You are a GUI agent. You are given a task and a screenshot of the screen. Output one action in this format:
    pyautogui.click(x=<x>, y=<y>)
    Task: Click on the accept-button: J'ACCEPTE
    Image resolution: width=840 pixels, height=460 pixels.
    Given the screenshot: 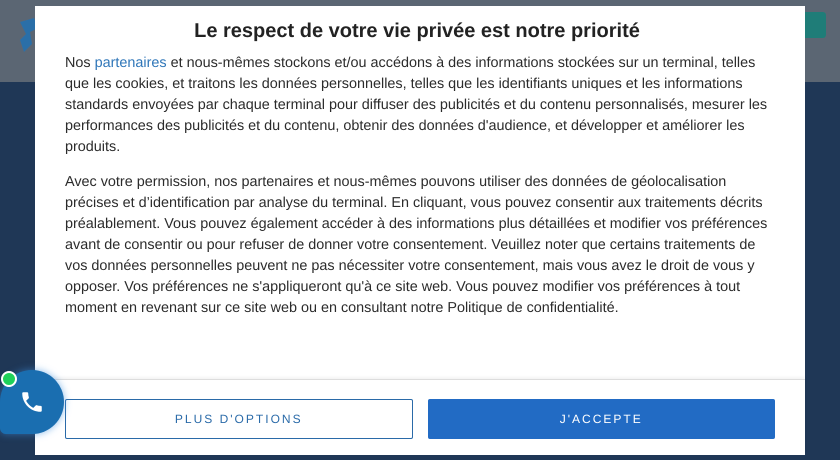 What is the action you would take?
    pyautogui.click(x=601, y=419)
    